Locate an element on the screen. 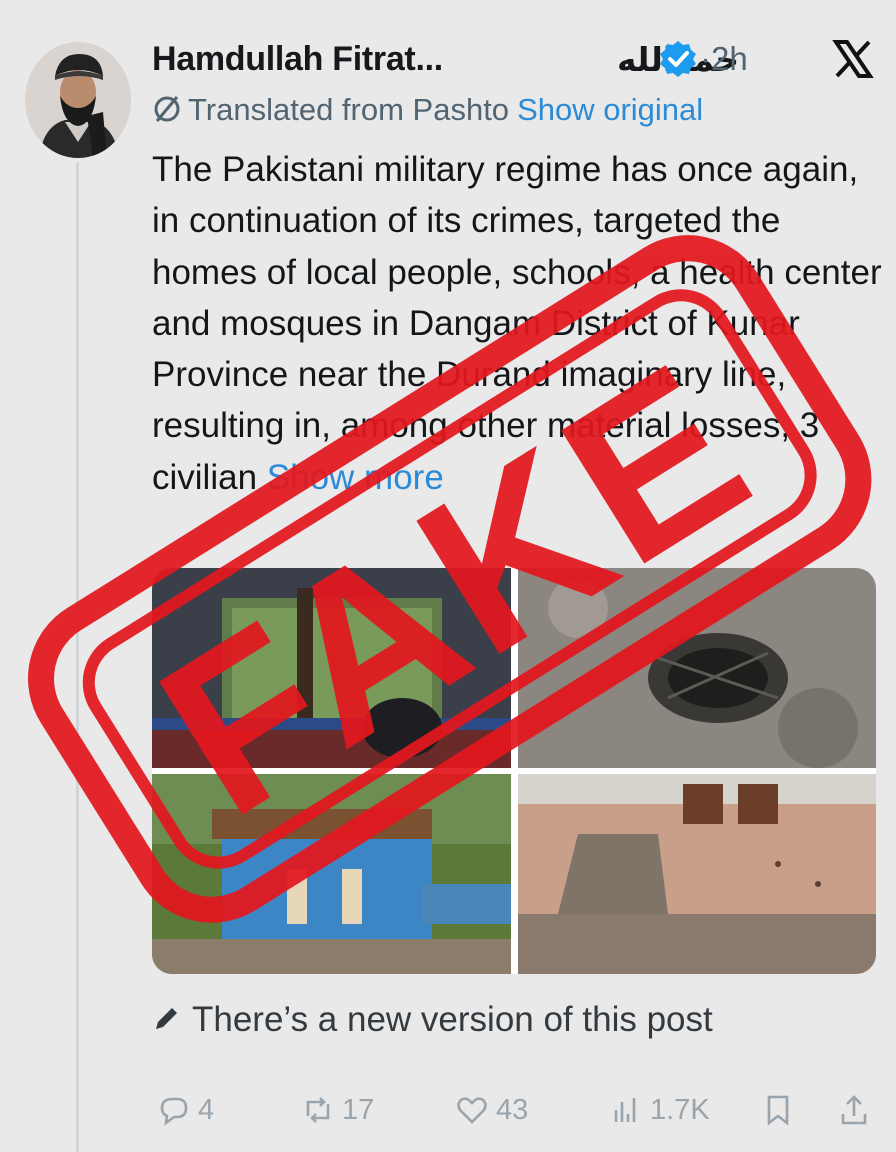 This screenshot has width=896, height=1152. like-count: 43 is located at coordinates (512, 1109).